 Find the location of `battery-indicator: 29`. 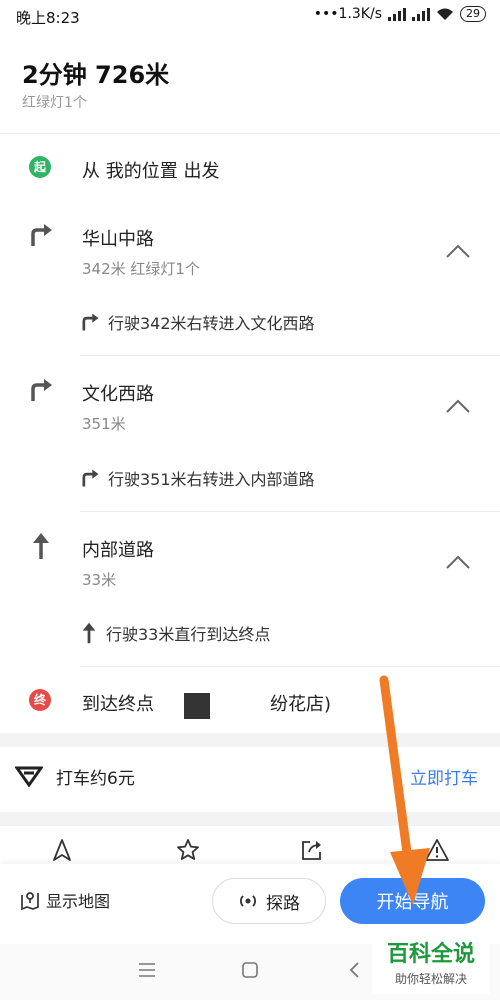

battery-indicator: 29 is located at coordinates (473, 14).